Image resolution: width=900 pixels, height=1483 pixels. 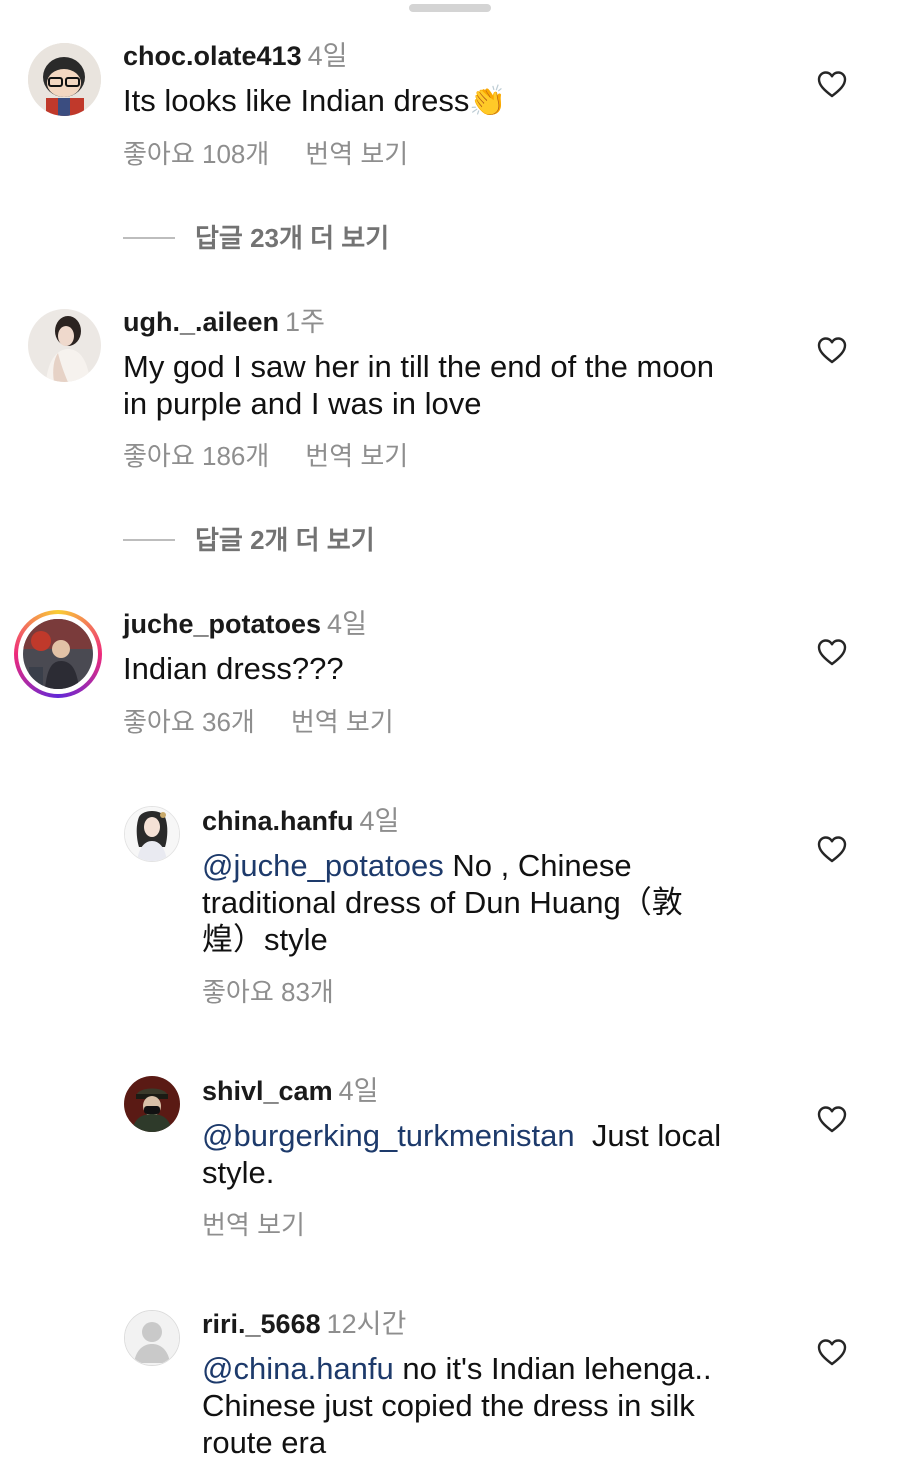 What do you see at coordinates (265, 939) in the screenshot?
I see `reply-text-line: 煌）style` at bounding box center [265, 939].